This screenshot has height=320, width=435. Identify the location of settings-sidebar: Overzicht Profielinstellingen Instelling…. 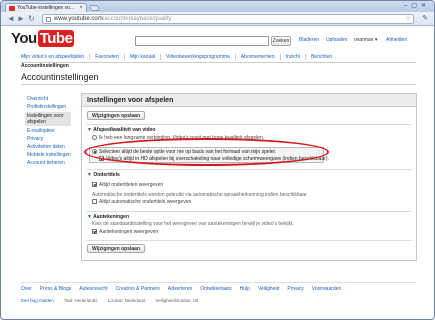
(48, 131).